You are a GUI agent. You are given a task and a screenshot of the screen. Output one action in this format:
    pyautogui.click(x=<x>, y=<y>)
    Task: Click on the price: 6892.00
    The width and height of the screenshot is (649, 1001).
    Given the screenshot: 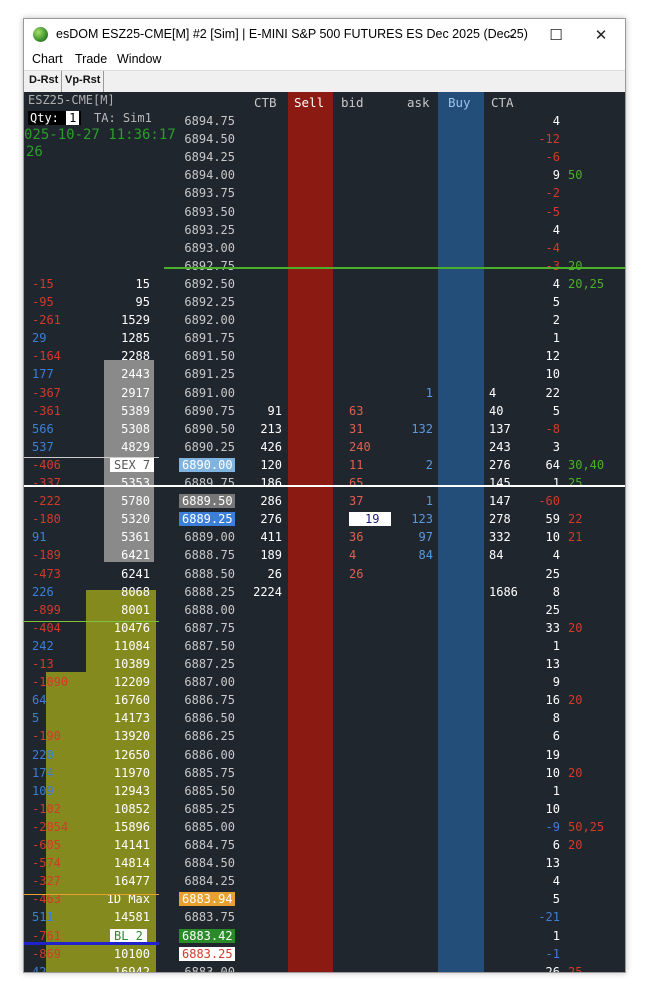 What is the action you would take?
    pyautogui.click(x=207, y=320)
    